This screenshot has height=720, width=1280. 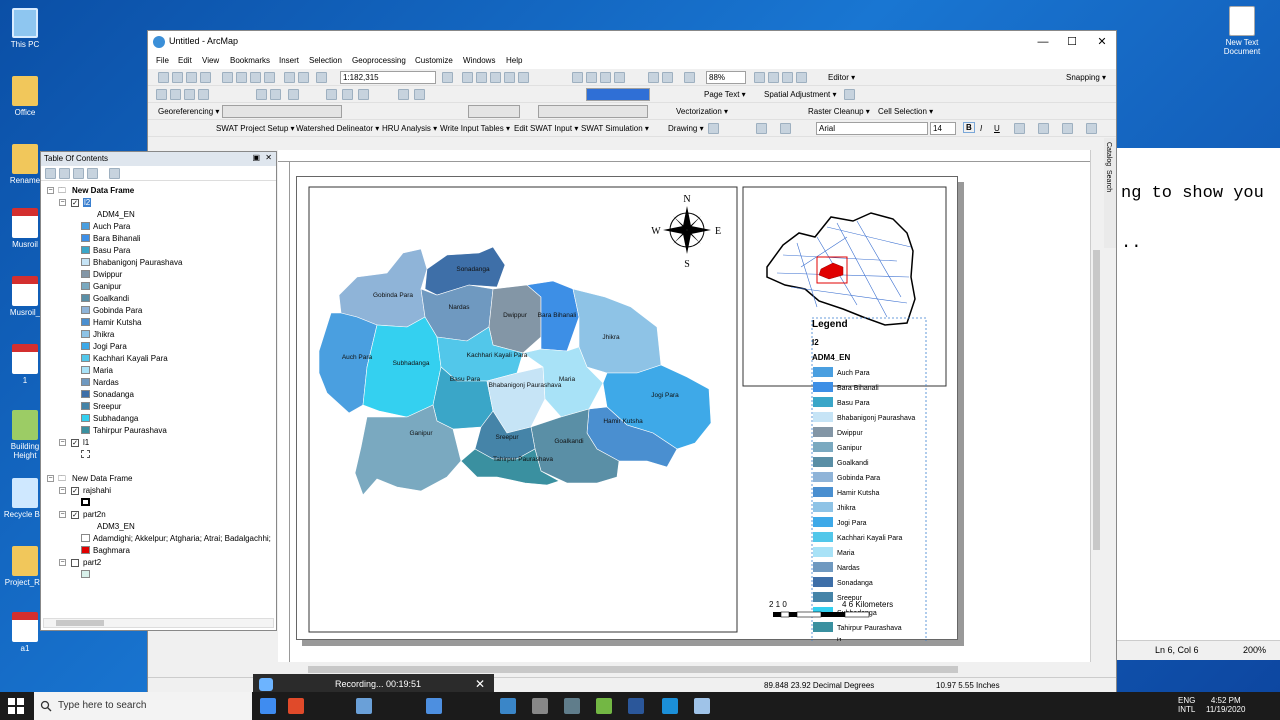 What do you see at coordinates (111, 322) in the screenshot?
I see `toc-class-item: Hamir Kutsha` at bounding box center [111, 322].